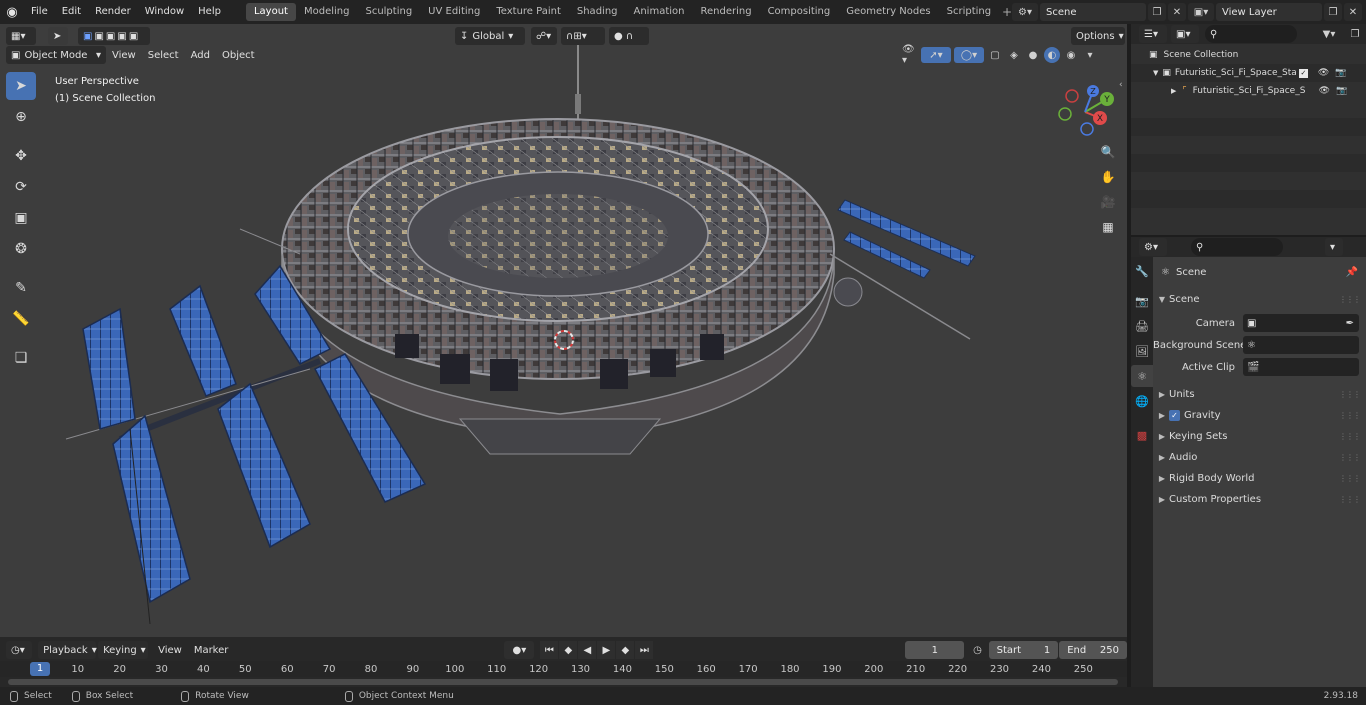 This screenshot has width=1366, height=705. What do you see at coordinates (40, 669) in the screenshot?
I see `current-frame-indicator: 1` at bounding box center [40, 669].